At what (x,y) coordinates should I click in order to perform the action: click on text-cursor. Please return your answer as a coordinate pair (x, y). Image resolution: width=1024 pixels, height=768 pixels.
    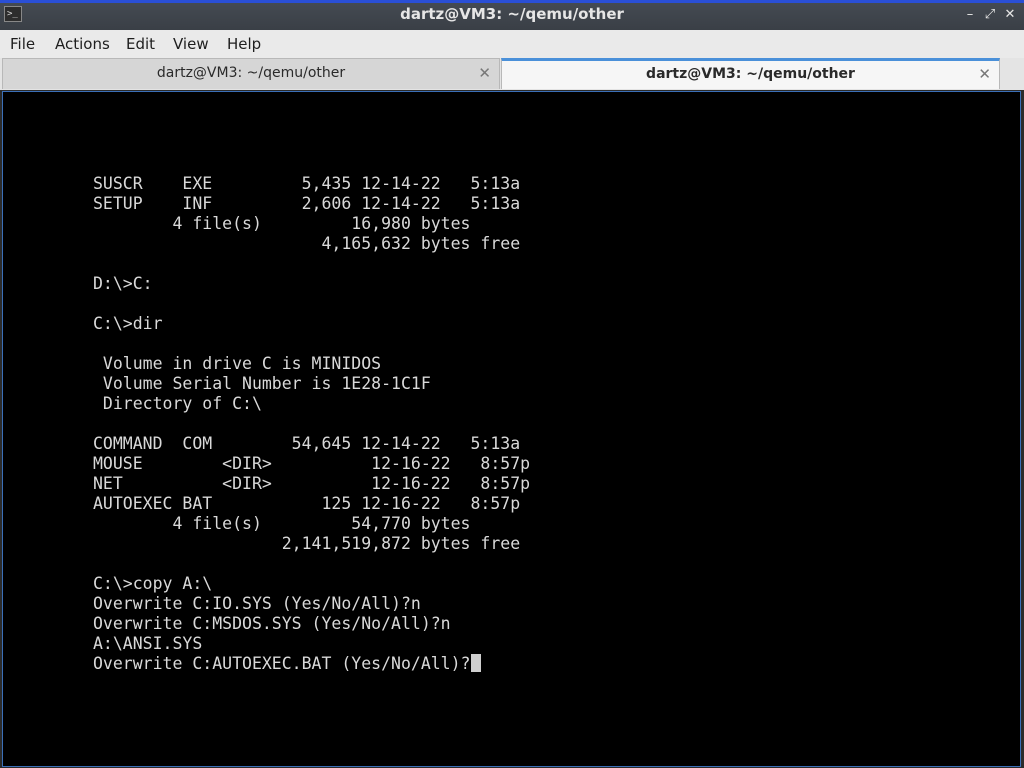
    Looking at the image, I should click on (475, 663).